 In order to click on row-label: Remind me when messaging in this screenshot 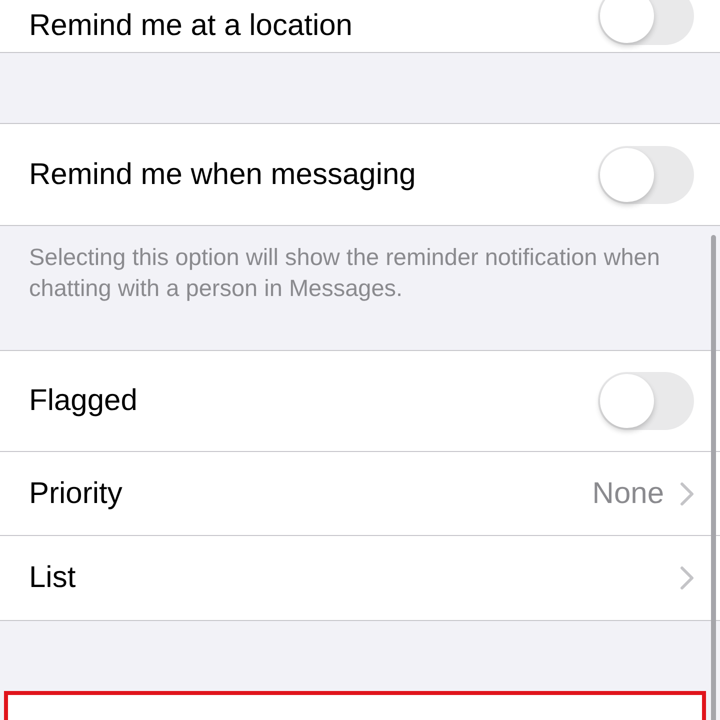, I will do `click(223, 175)`.